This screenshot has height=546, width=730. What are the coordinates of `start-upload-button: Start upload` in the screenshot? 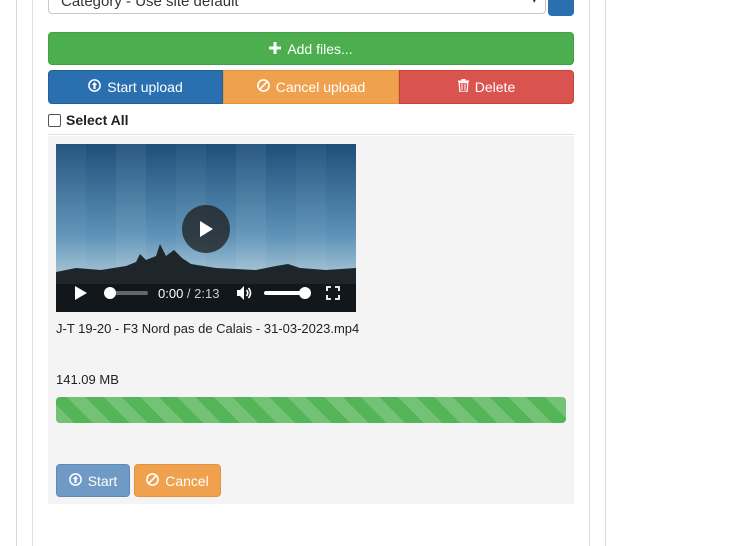 It's located at (135, 87).